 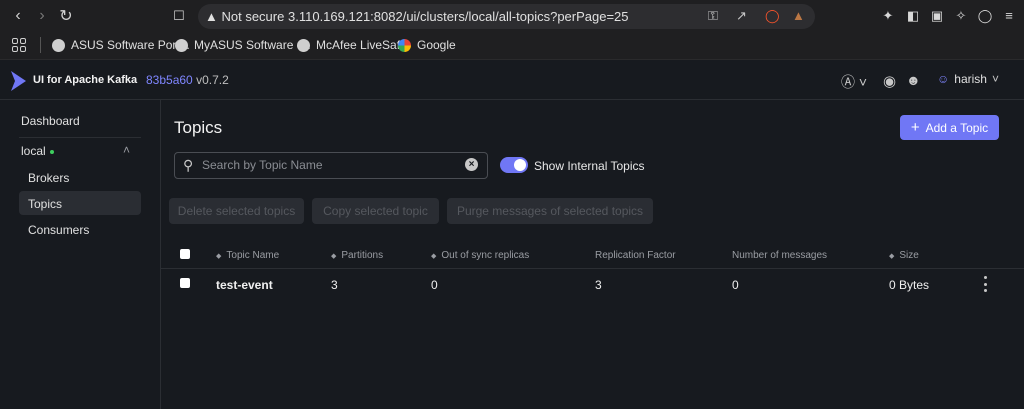 What do you see at coordinates (957, 127) in the screenshot?
I see `add-topic-label: Add a Topic` at bounding box center [957, 127].